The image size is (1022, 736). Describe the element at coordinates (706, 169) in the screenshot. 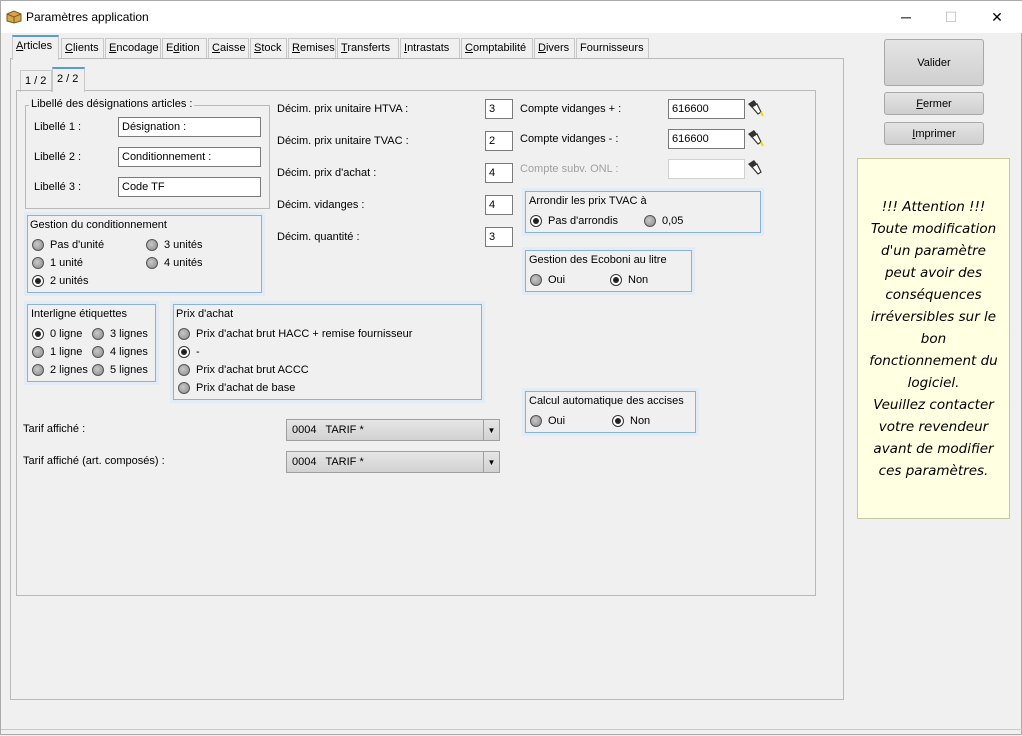

I see `compte-subv-onl-input` at that location.